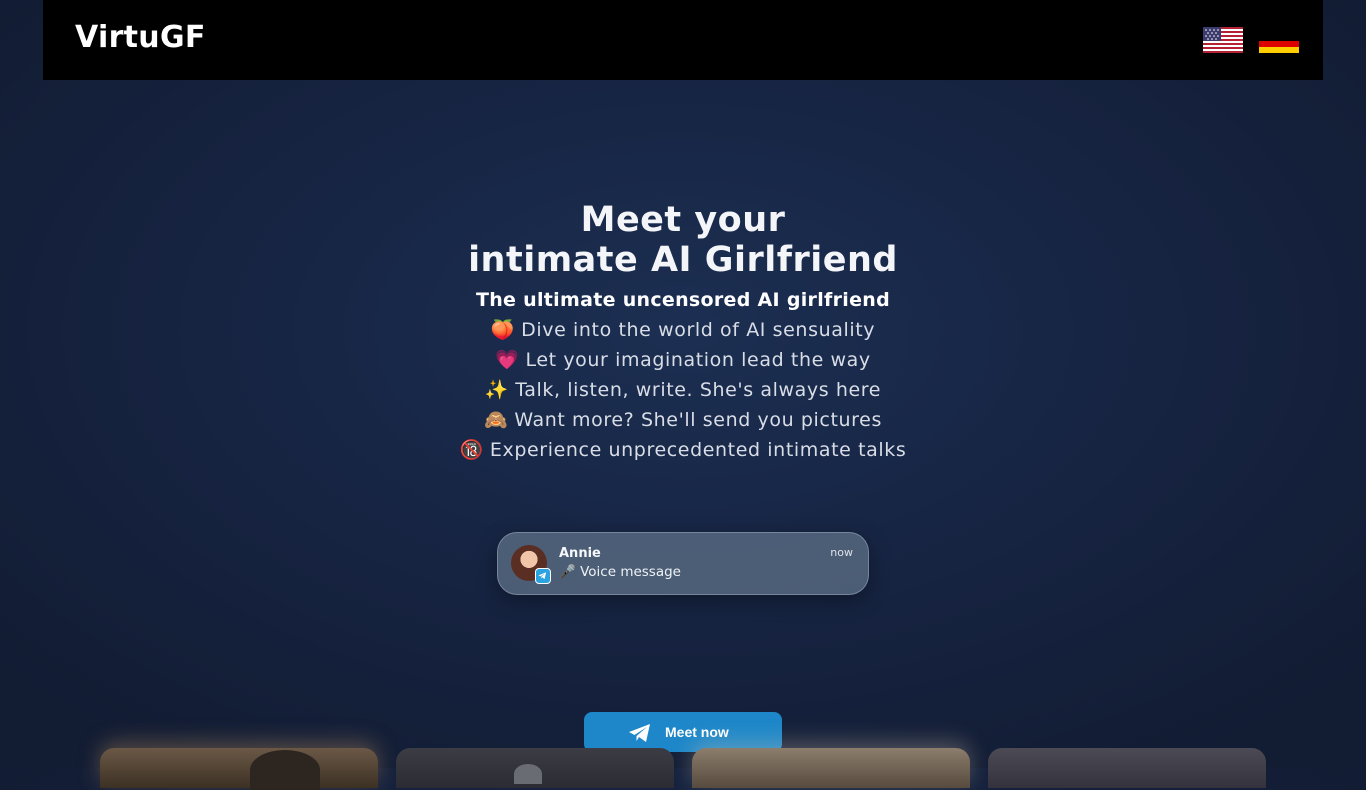  What do you see at coordinates (580, 553) in the screenshot?
I see `notification-sender: Annie` at bounding box center [580, 553].